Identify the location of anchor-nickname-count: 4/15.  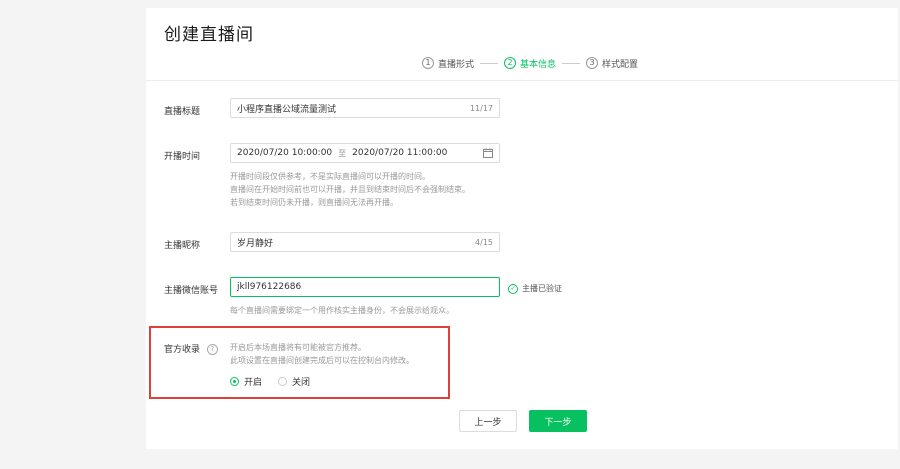
(484, 242).